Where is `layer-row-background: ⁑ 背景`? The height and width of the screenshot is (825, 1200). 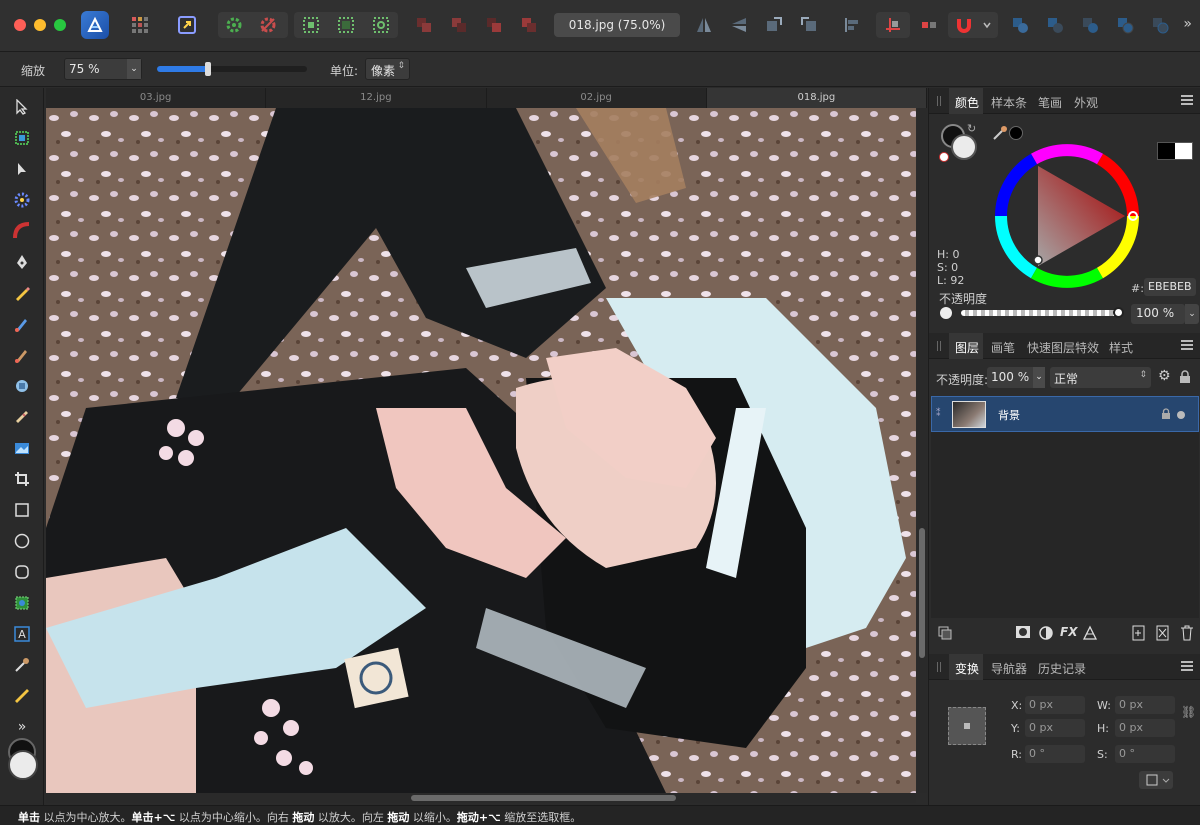
layer-row-background: ⁑ 背景 is located at coordinates (1065, 414).